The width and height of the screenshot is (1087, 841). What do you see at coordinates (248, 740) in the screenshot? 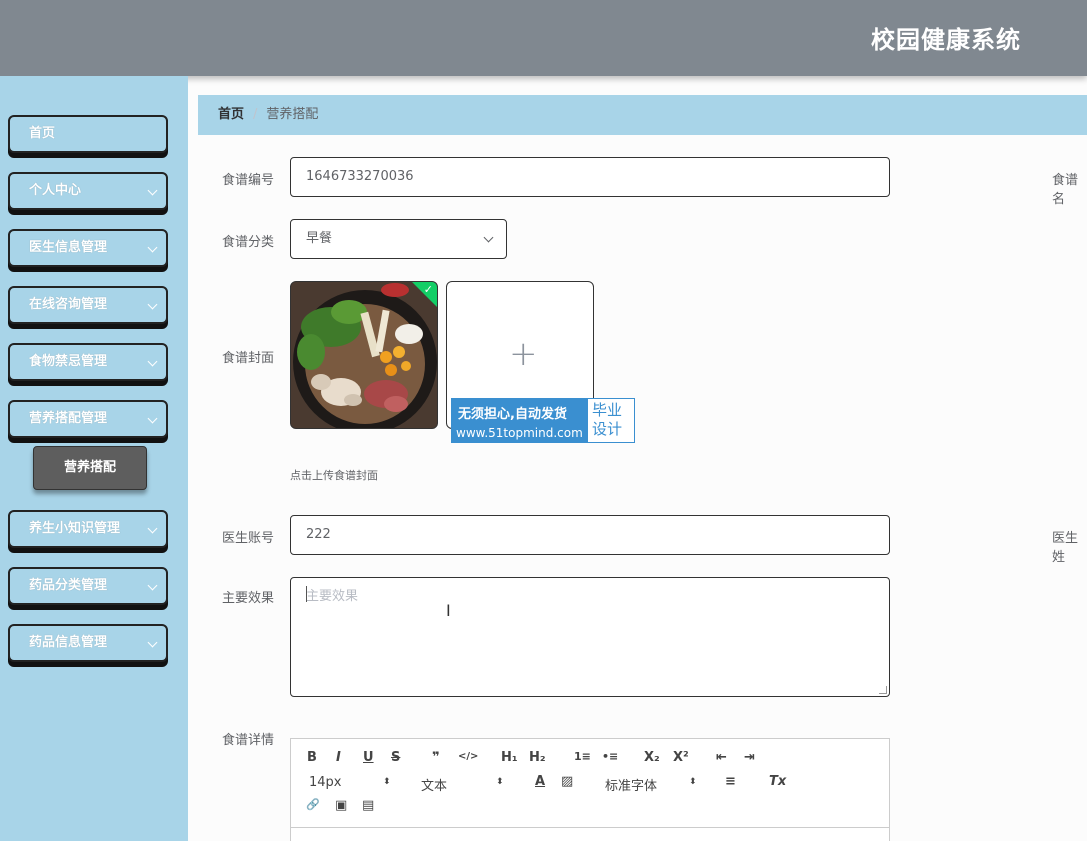
I see `details-label: 食谱详情` at bounding box center [248, 740].